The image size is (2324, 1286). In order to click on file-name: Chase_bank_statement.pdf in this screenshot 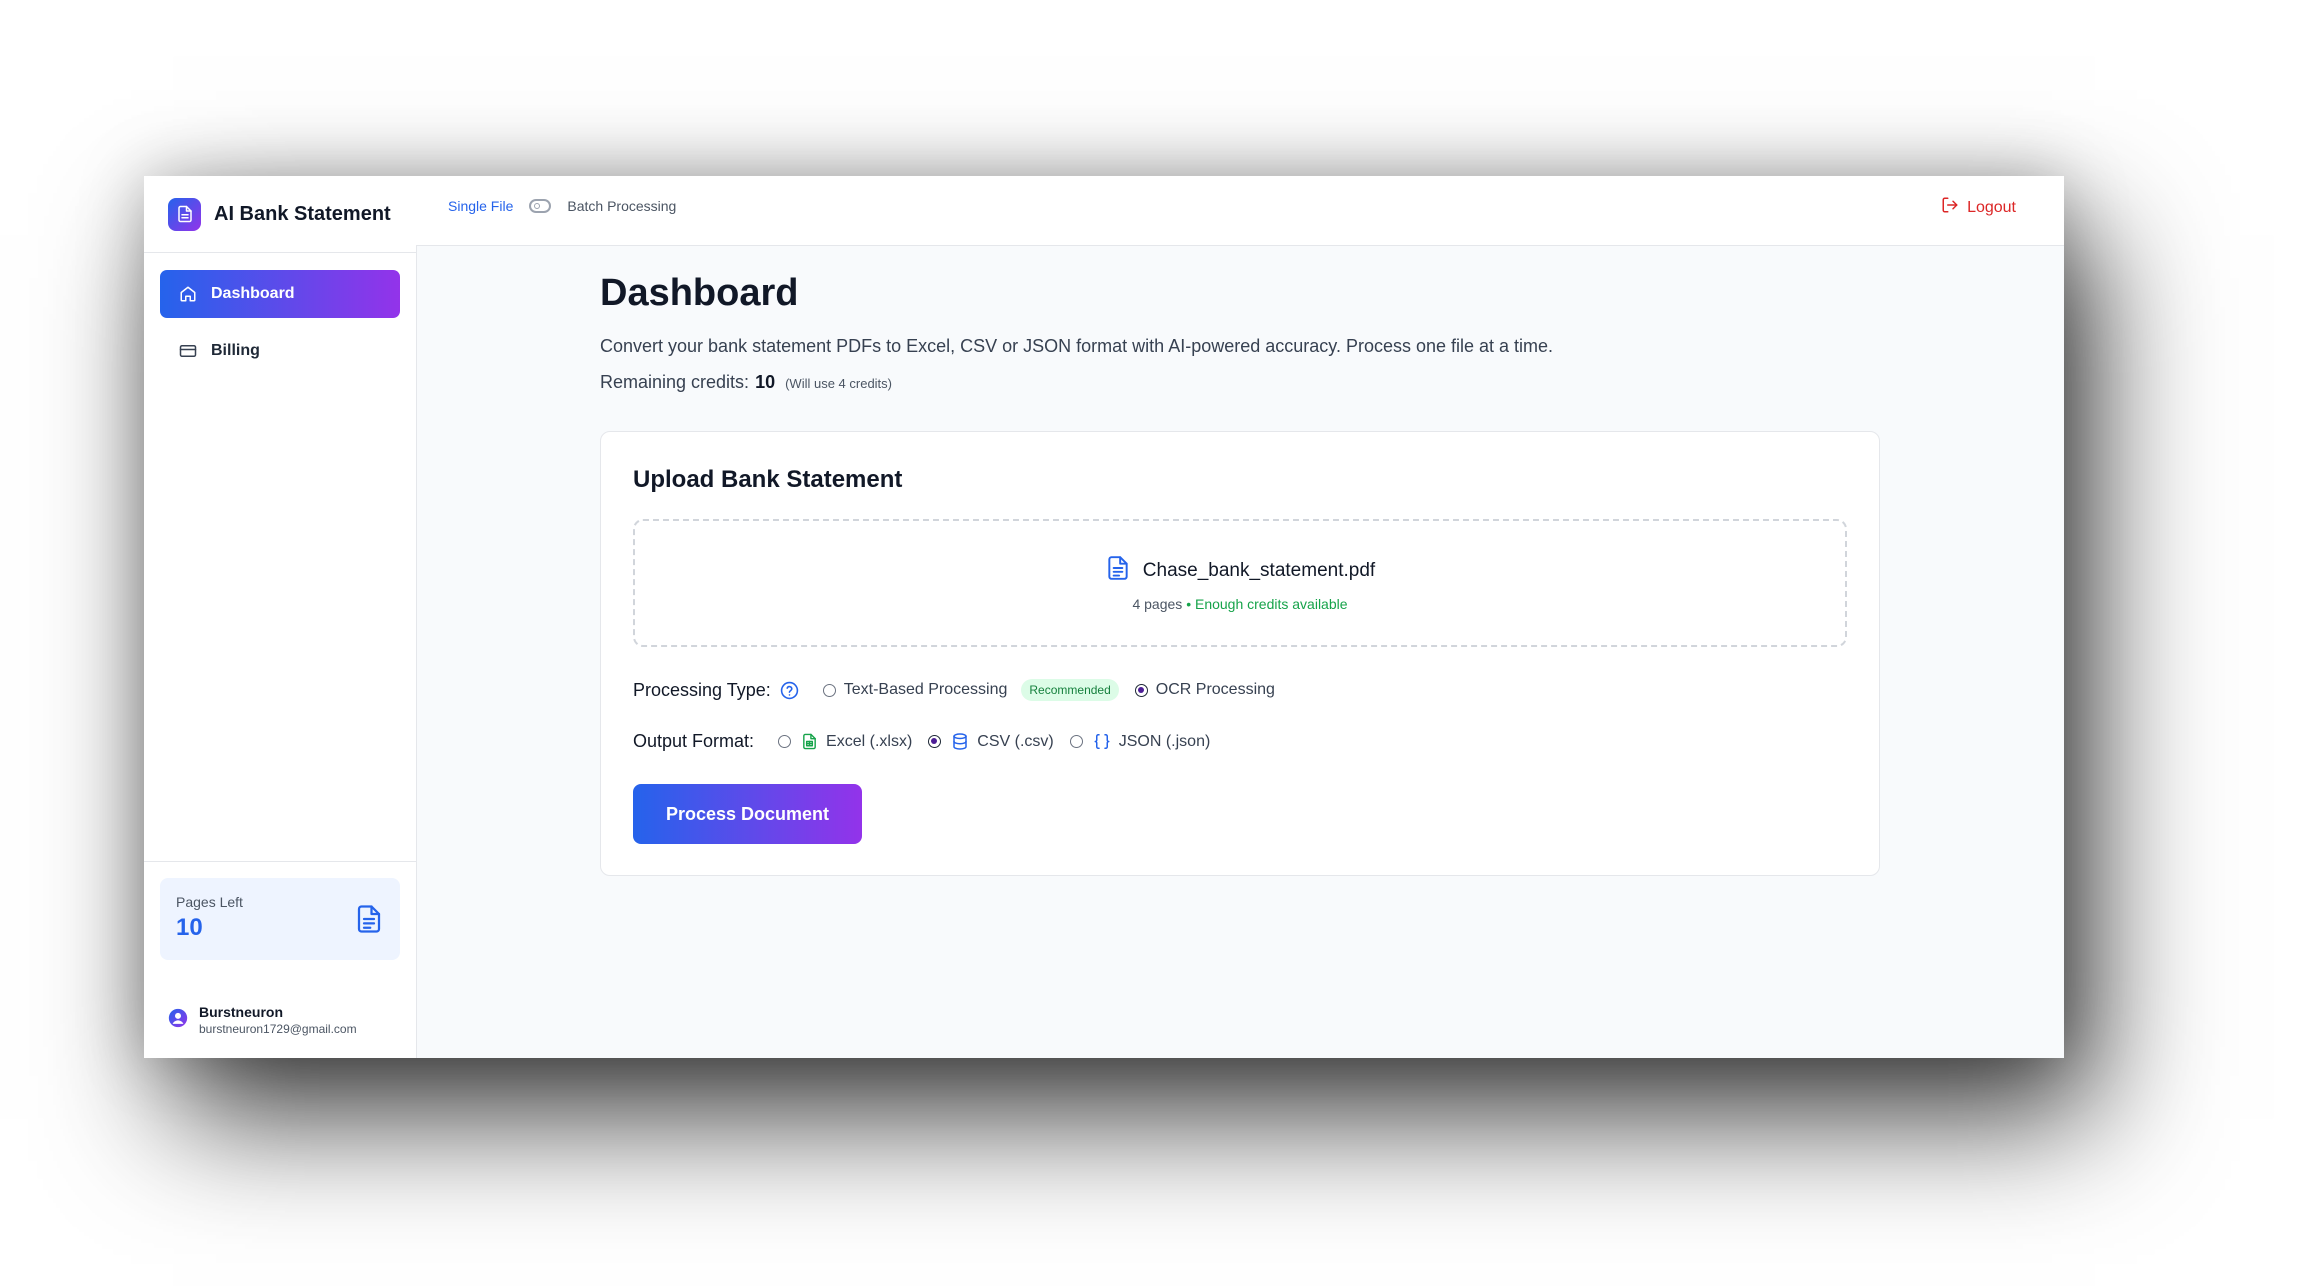, I will do `click(1259, 570)`.